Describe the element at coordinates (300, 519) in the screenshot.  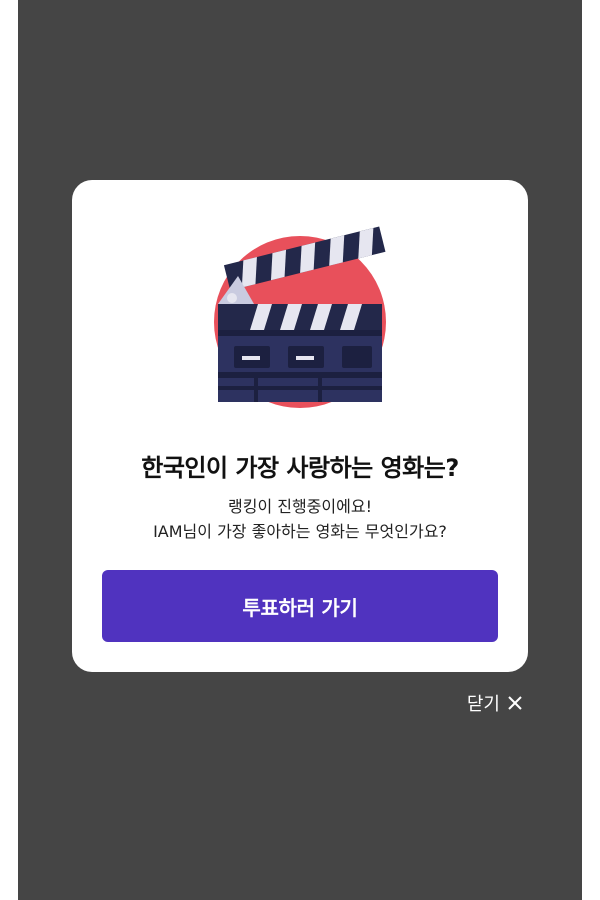
I see `popup-subtitle: 랭킹이 진행중이에요! IAM님이 가장 좋아하는 영화는 무엇인가요?` at that location.